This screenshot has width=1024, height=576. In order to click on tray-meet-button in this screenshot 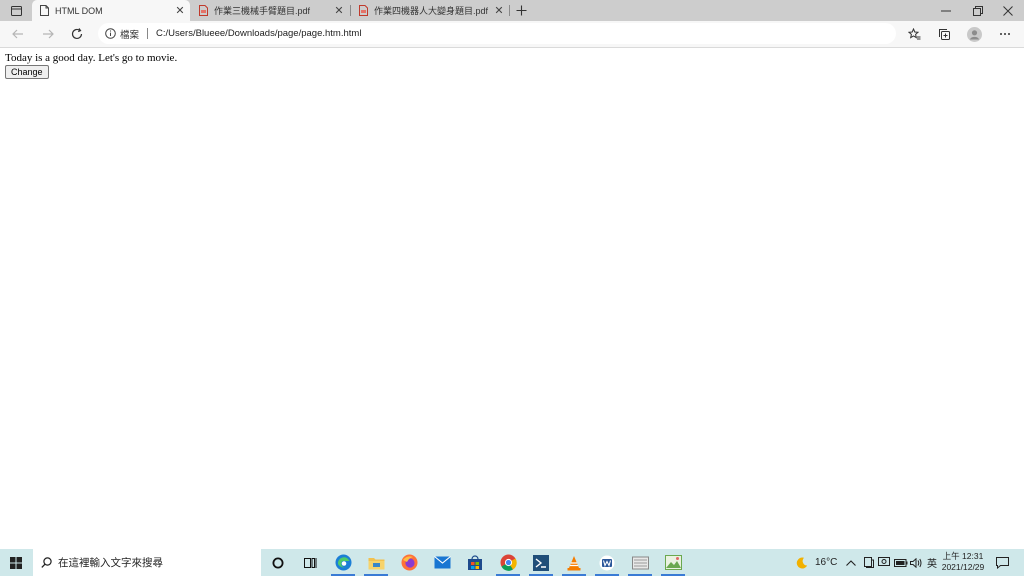, I will do `click(884, 562)`.